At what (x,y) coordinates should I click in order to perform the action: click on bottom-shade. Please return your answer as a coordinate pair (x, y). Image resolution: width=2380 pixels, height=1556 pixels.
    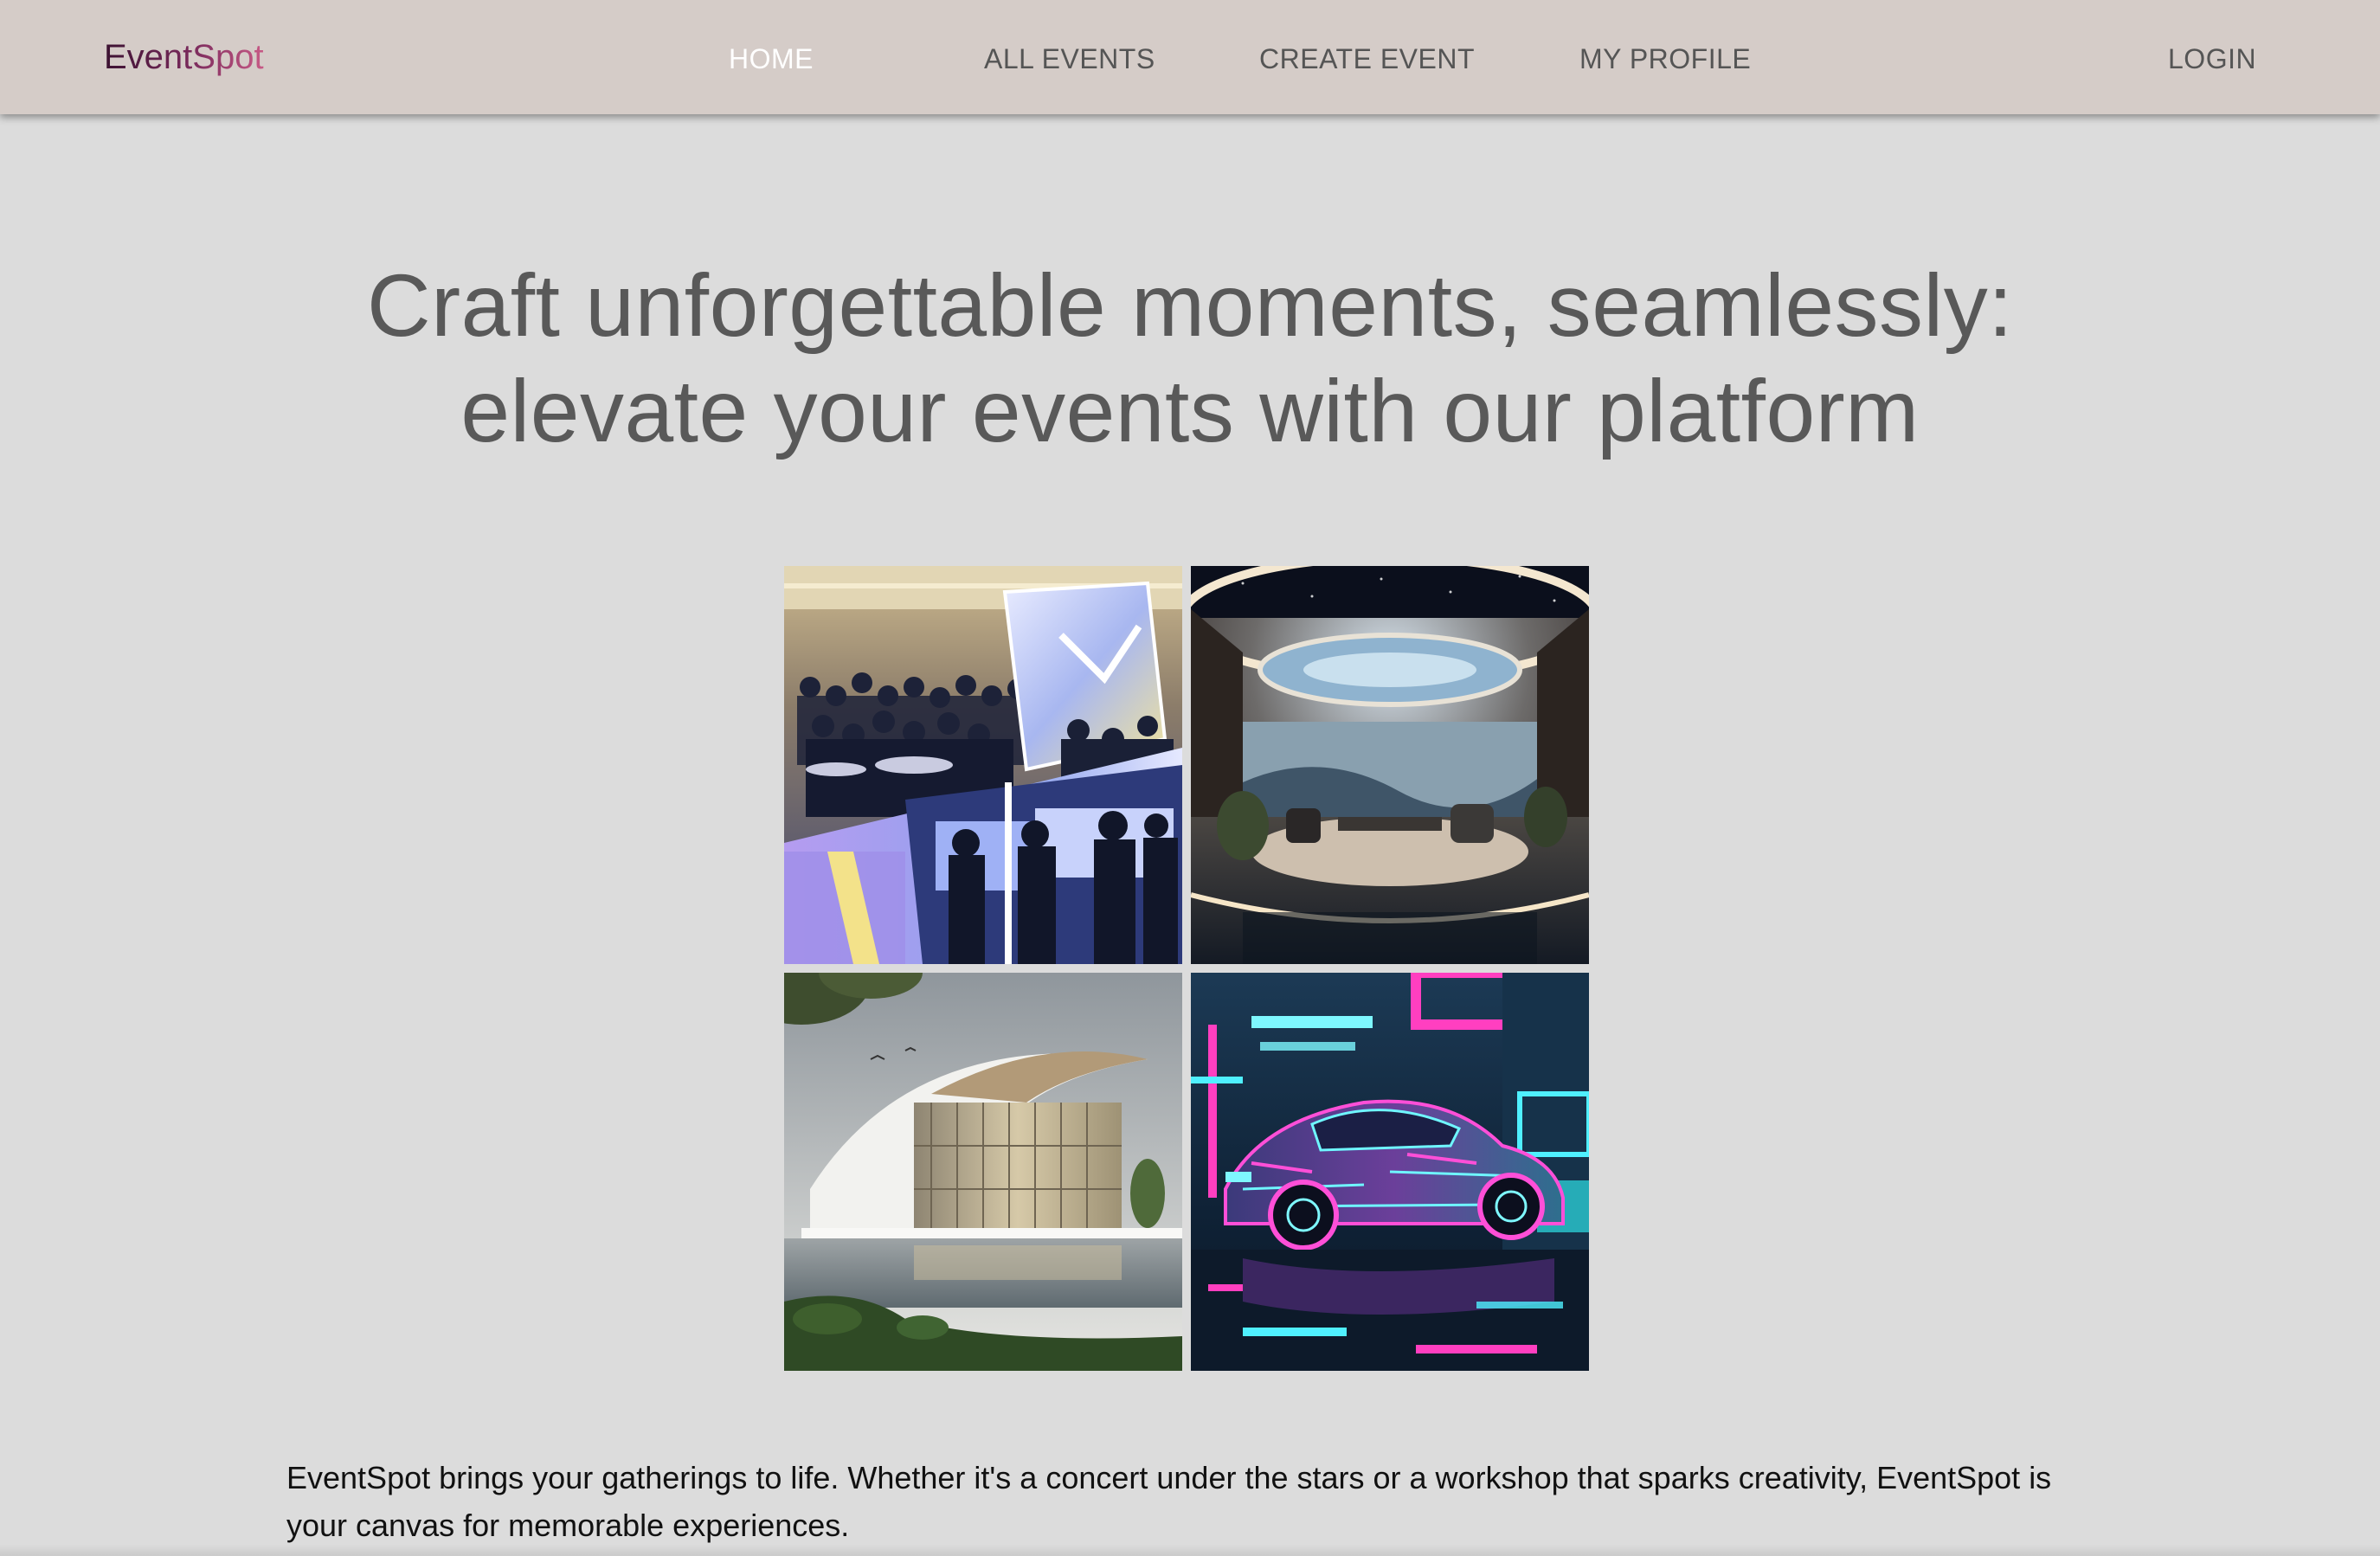
    Looking at the image, I should click on (1190, 1550).